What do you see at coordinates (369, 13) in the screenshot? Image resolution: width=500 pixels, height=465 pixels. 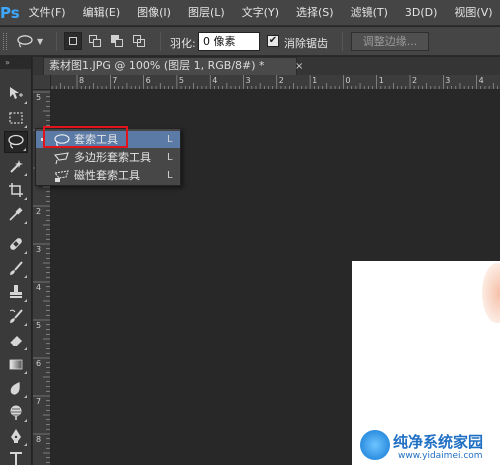 I see `menu-filter: 滤镜(T)` at bounding box center [369, 13].